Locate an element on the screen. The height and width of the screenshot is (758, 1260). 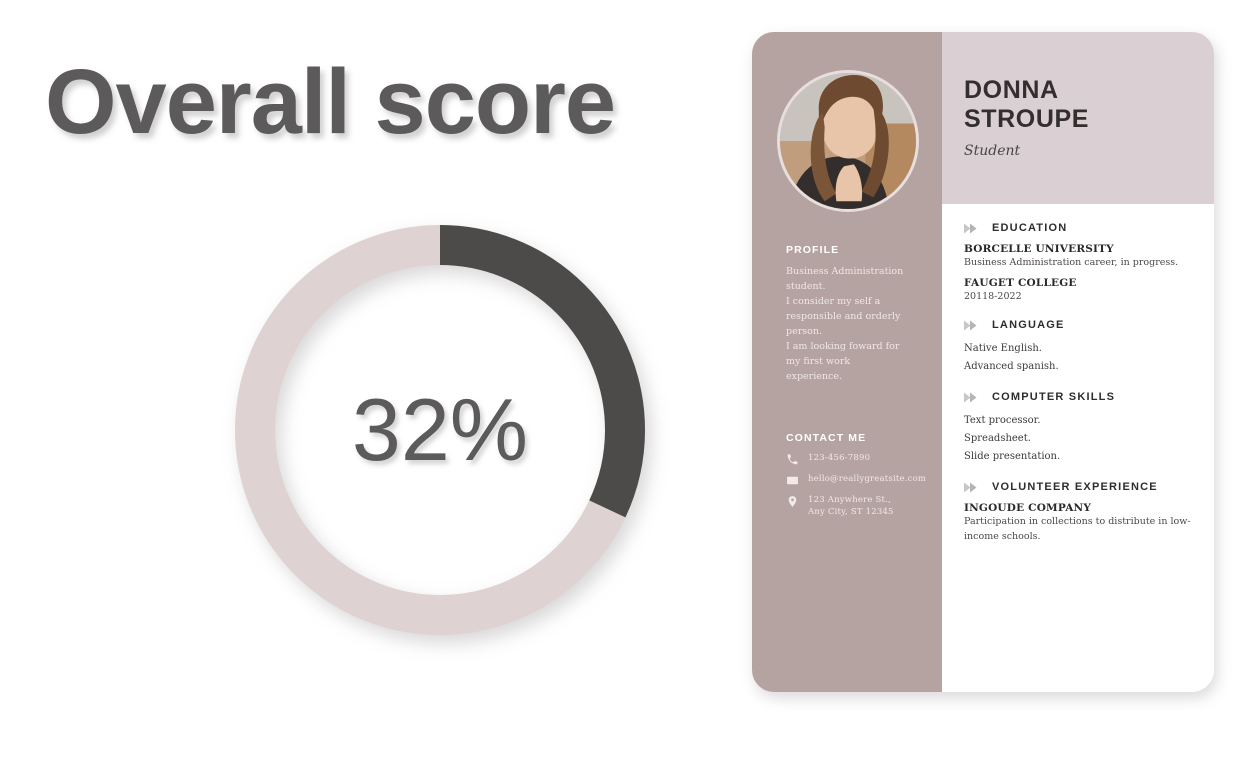
section-title: LANGUAGE is located at coordinates (1028, 325).